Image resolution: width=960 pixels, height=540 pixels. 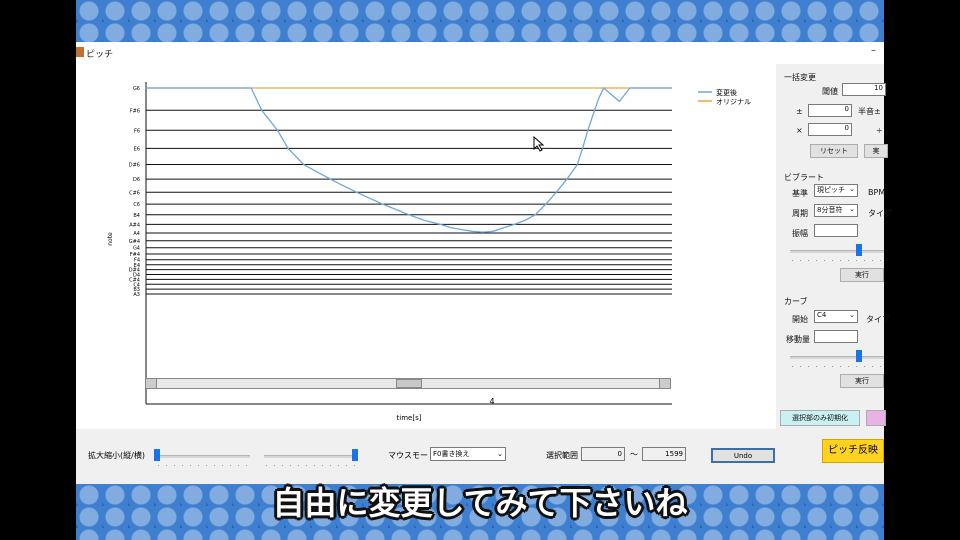 I want to click on semitone-label: 半音±, so click(x=869, y=111).